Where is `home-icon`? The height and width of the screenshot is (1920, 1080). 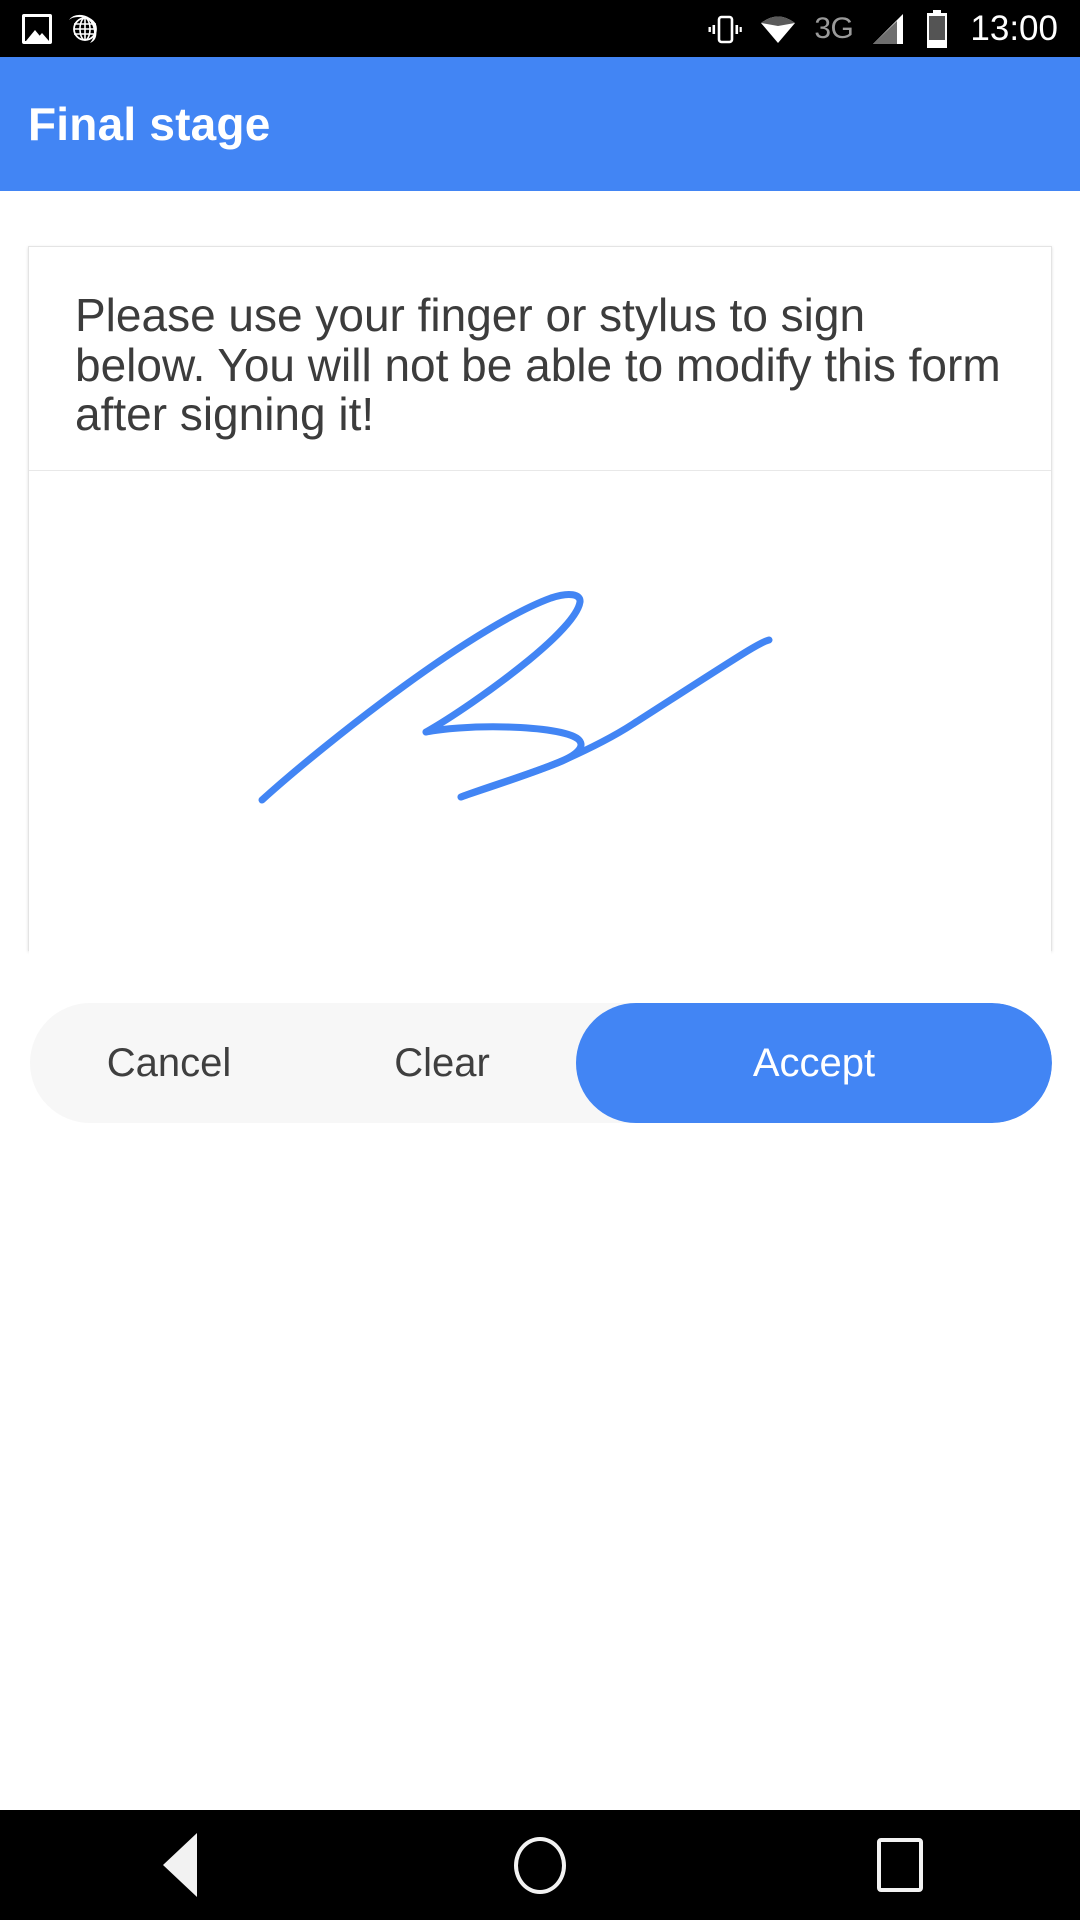 home-icon is located at coordinates (540, 1865).